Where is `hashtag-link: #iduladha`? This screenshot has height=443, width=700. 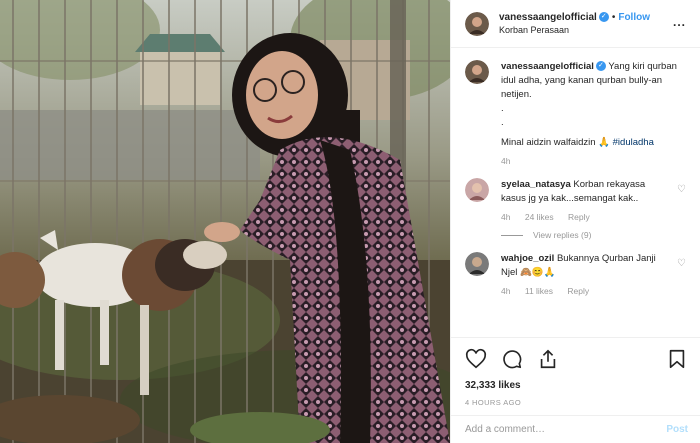
hashtag-link: #iduladha is located at coordinates (633, 142).